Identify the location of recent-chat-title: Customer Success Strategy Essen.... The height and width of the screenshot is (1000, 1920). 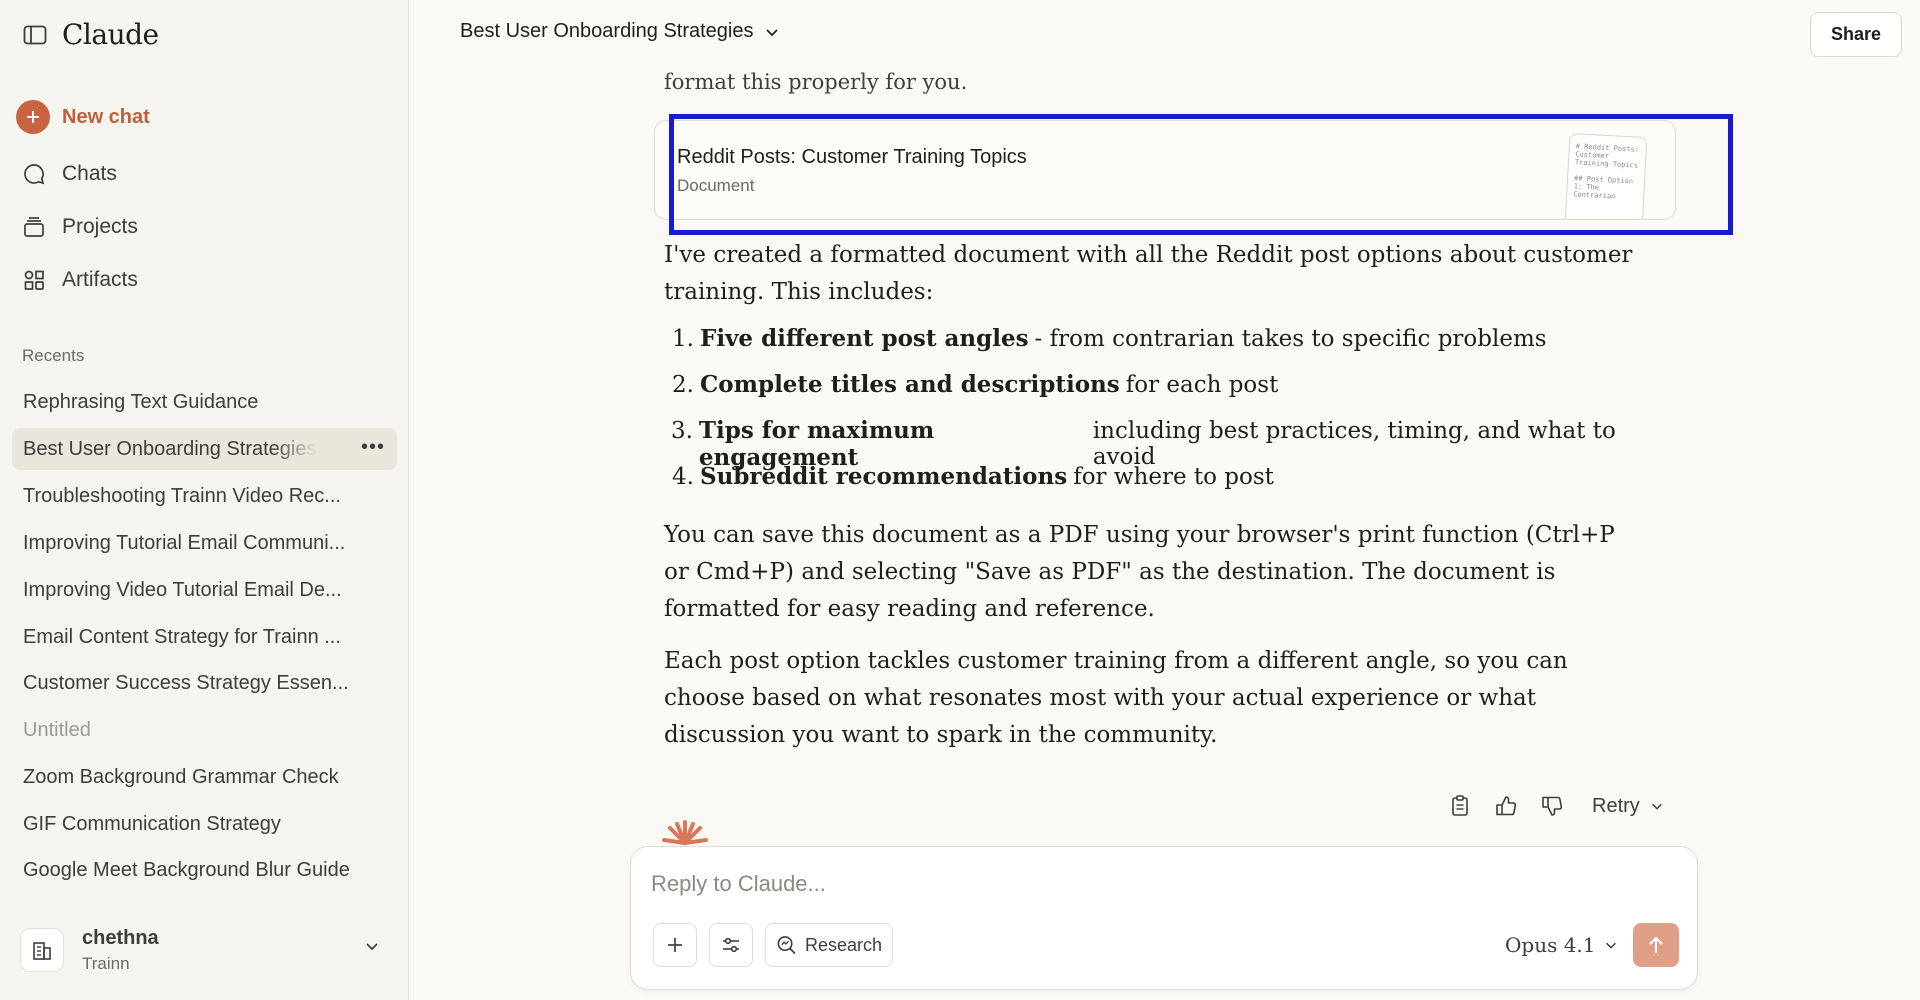
(186, 682).